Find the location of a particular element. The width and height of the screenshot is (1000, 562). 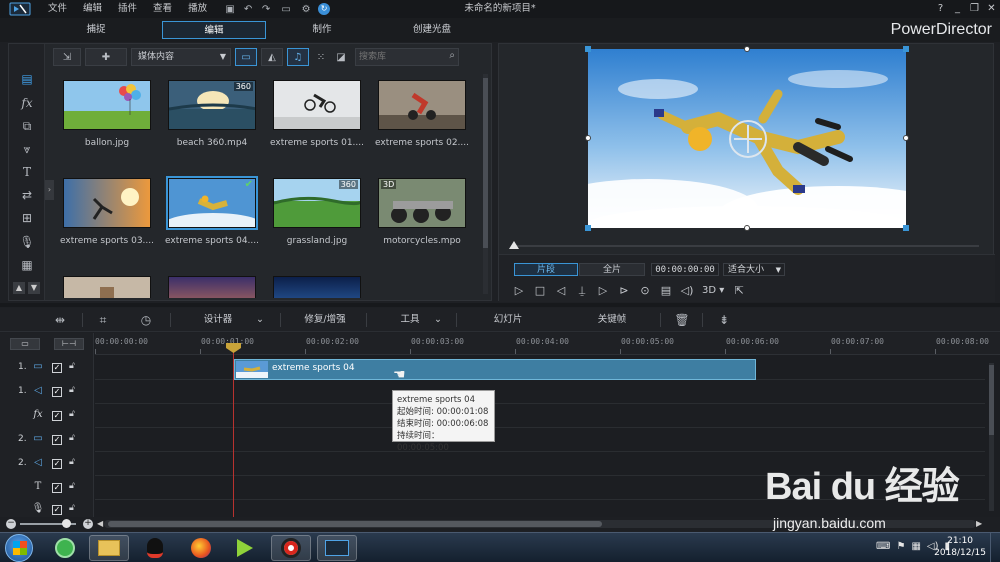

rail-up-icon: ▲ is located at coordinates (19, 288).